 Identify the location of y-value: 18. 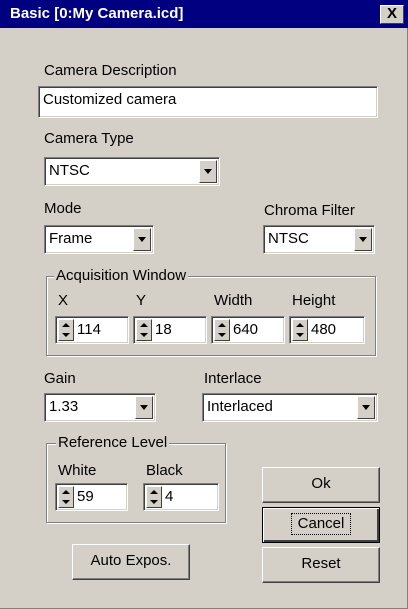
(163, 329).